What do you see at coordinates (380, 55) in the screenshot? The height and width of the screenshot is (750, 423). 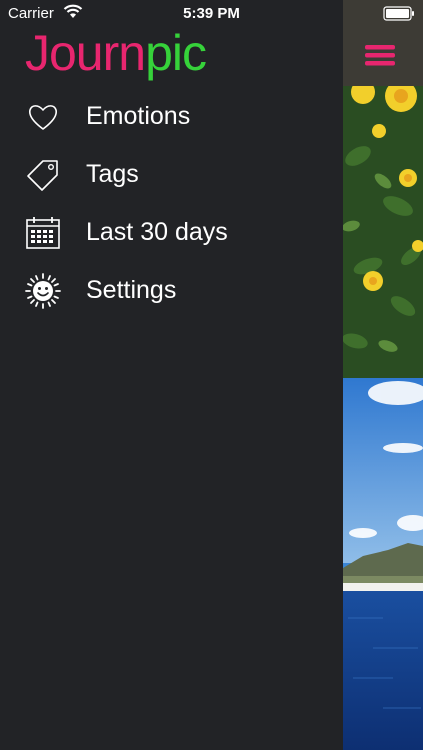 I see `hamburger-icon` at bounding box center [380, 55].